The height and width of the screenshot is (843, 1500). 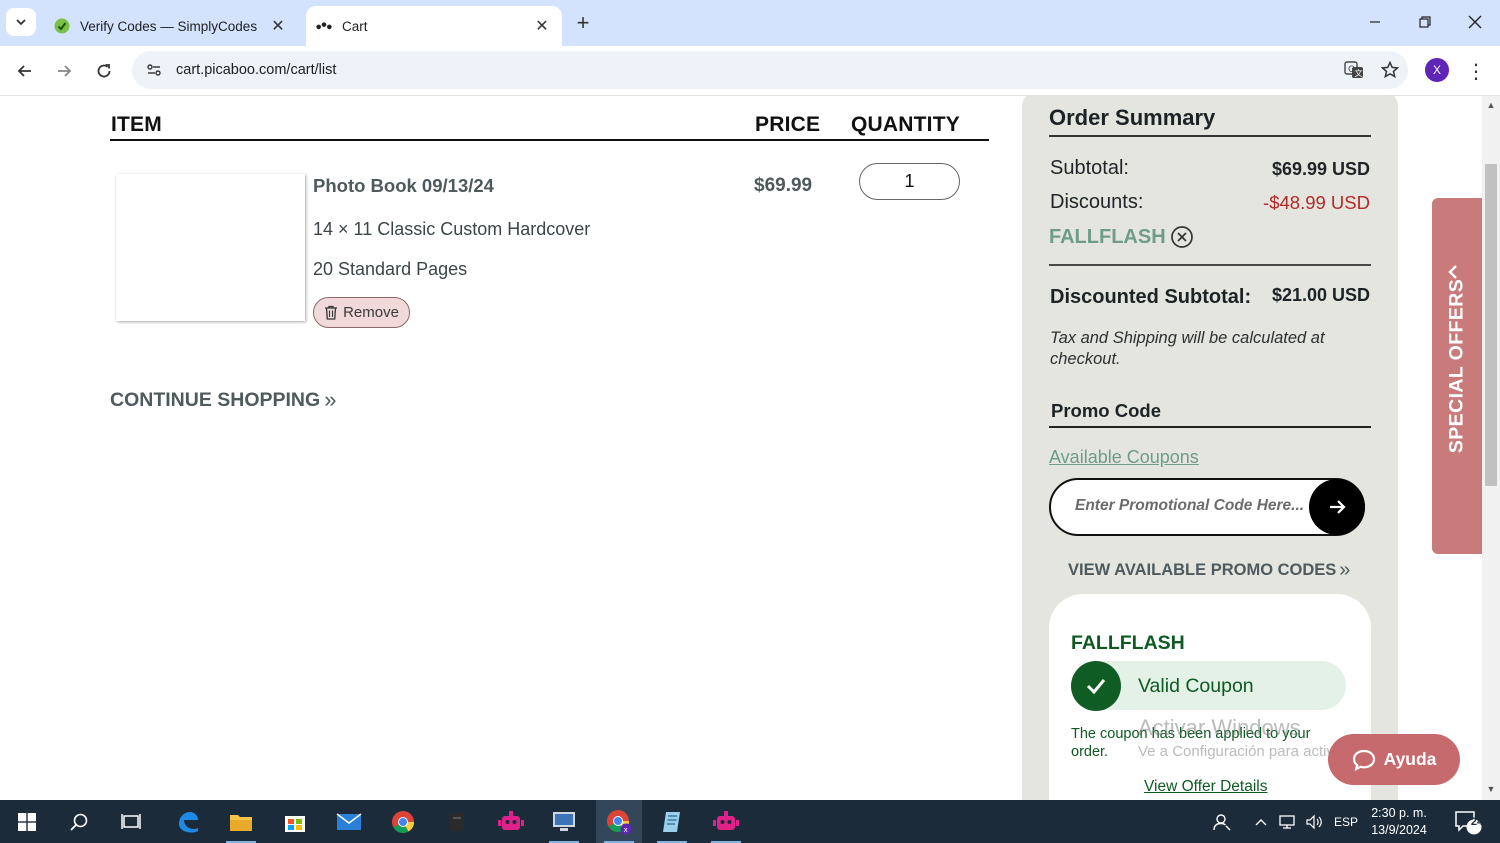 What do you see at coordinates (1205, 787) in the screenshot?
I see `view-offer-details-link: View Offer Details` at bounding box center [1205, 787].